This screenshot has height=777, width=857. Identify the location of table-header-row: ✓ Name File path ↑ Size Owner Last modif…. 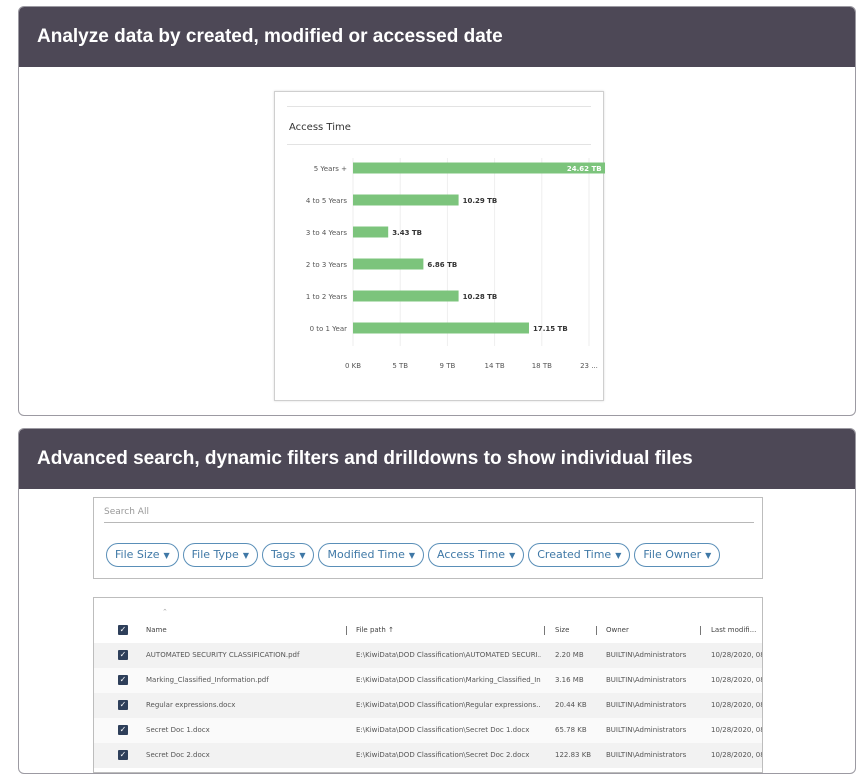
(428, 630).